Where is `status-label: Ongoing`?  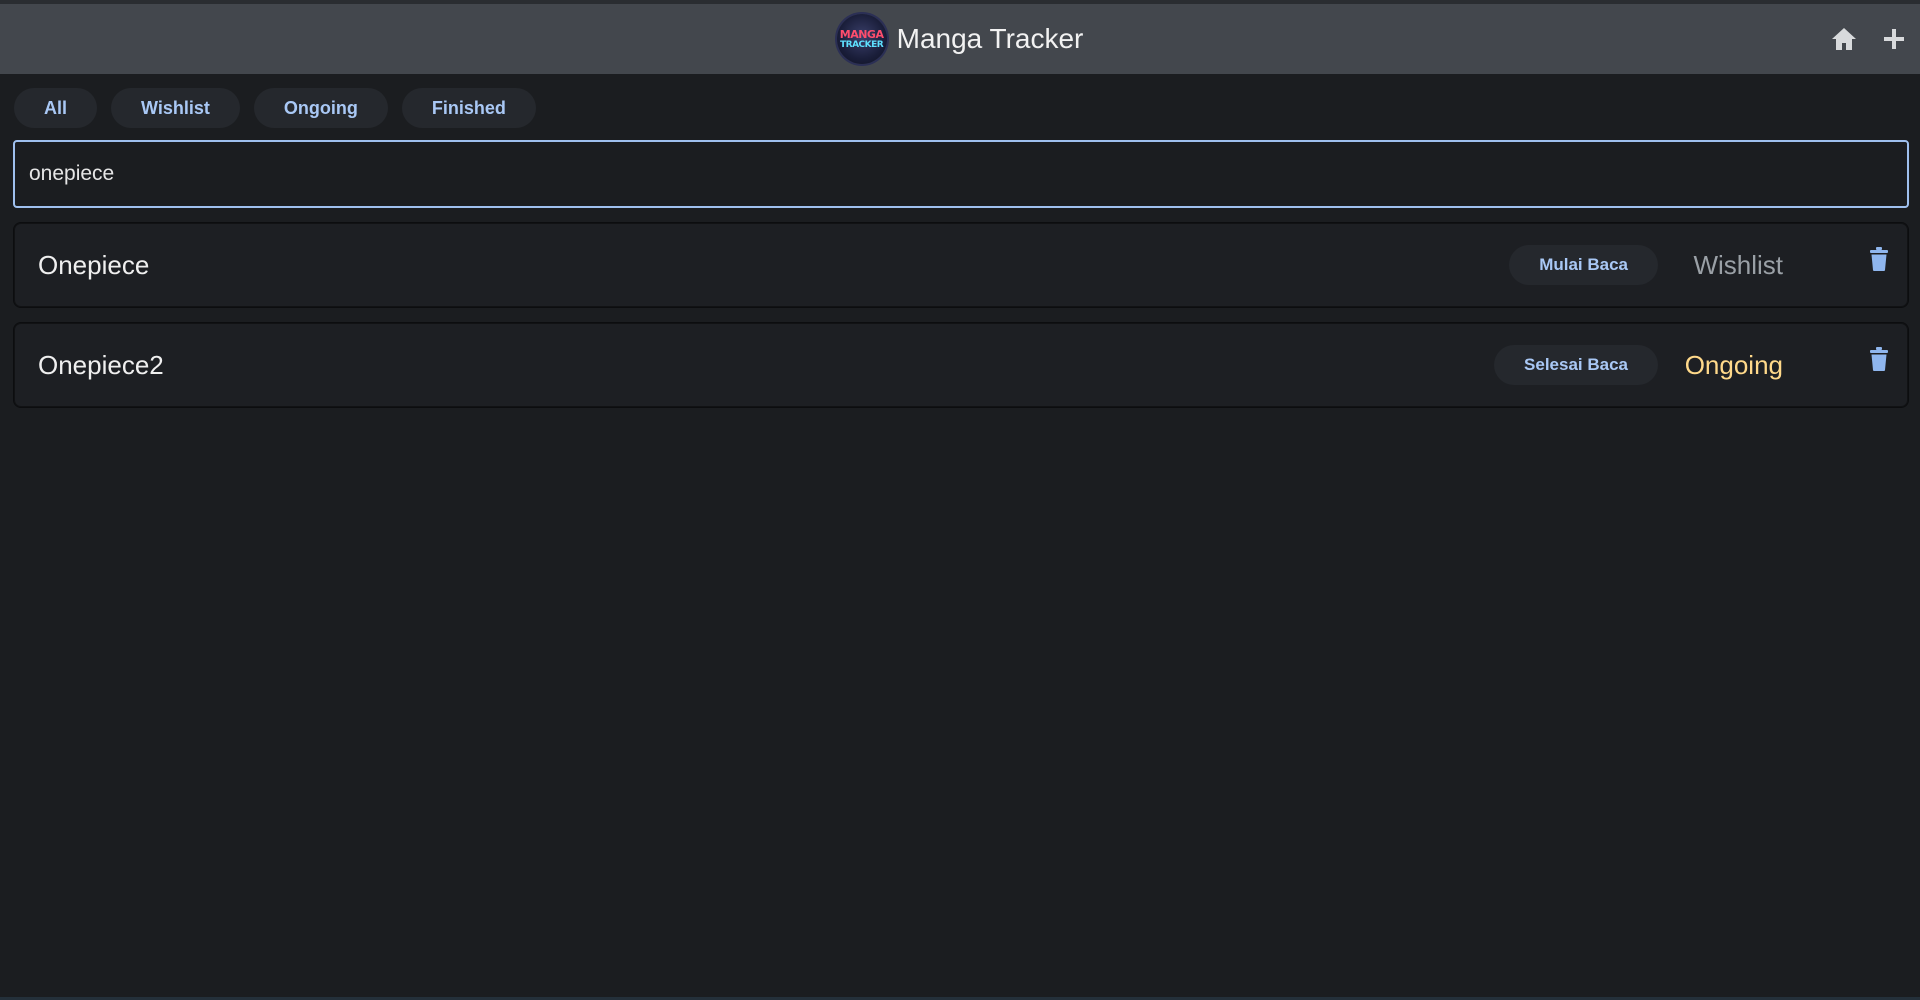
status-label: Ongoing is located at coordinates (1733, 364).